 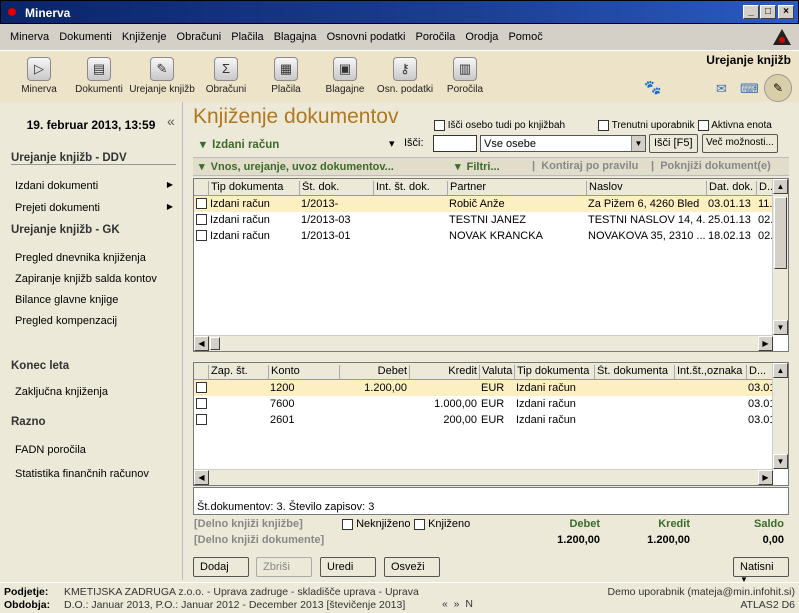 I want to click on scroll-right-icon: ▶, so click(x=765, y=477).